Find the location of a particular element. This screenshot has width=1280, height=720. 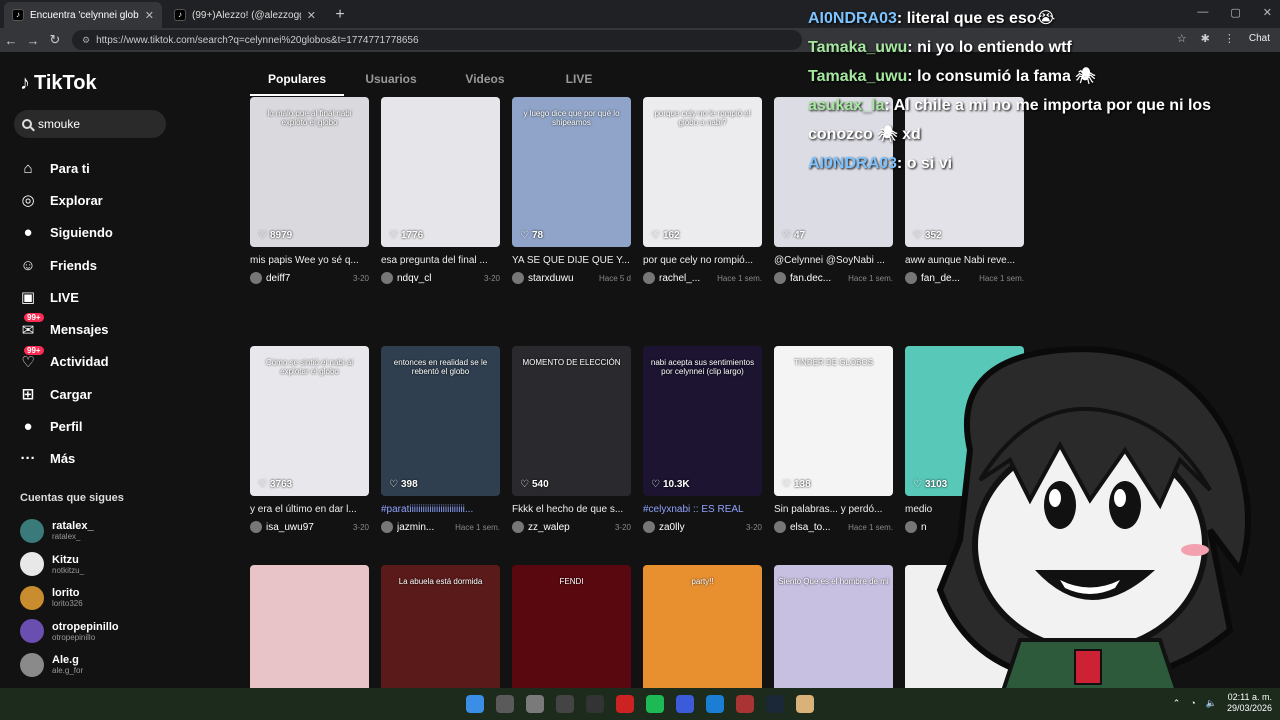

tab-populares: Populares is located at coordinates (297, 84).